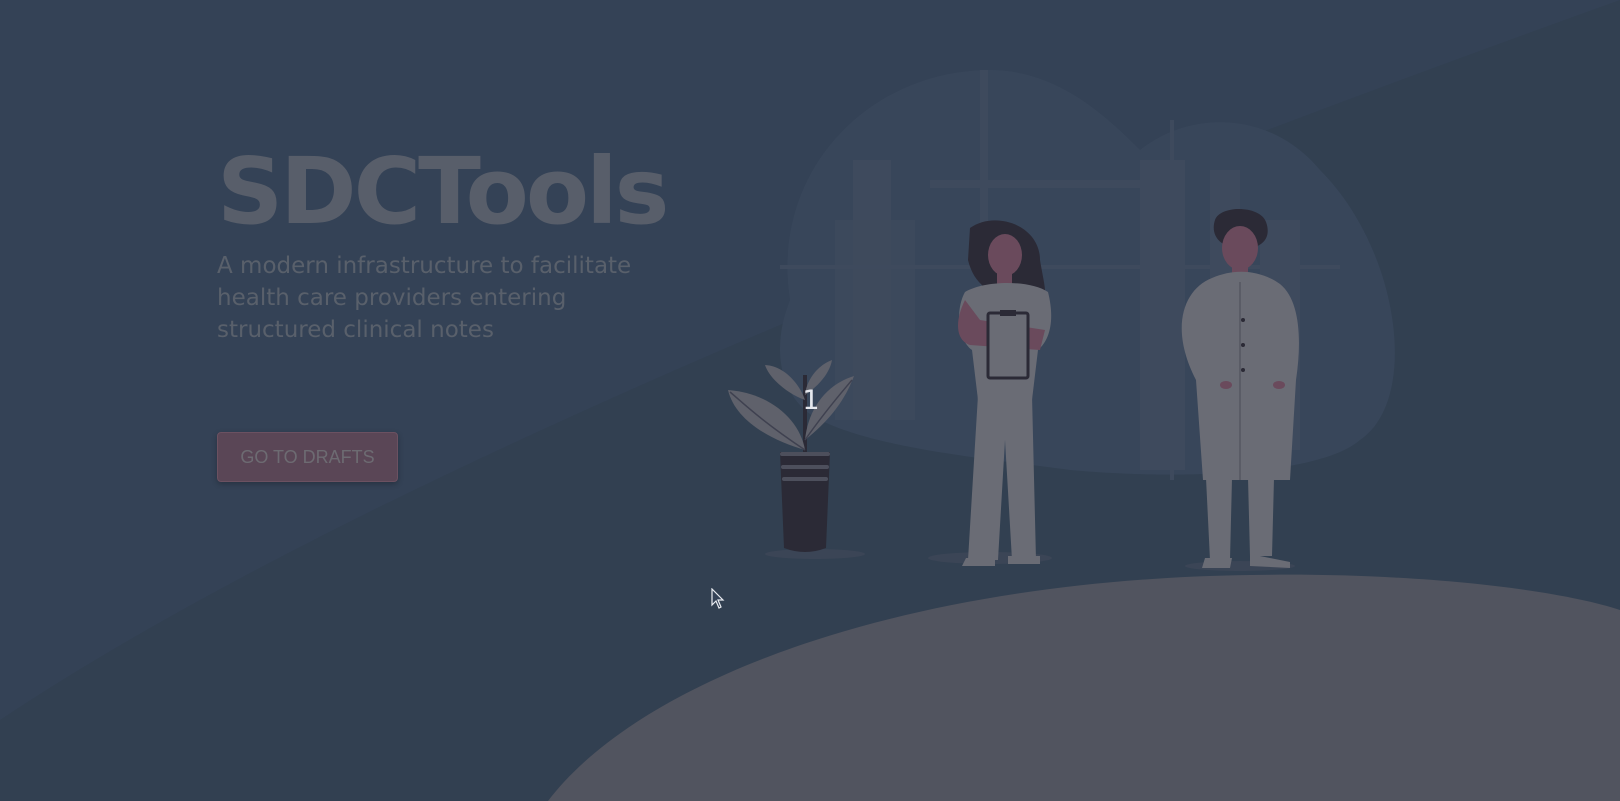  Describe the element at coordinates (791, 456) in the screenshot. I see `potted-plant` at that location.